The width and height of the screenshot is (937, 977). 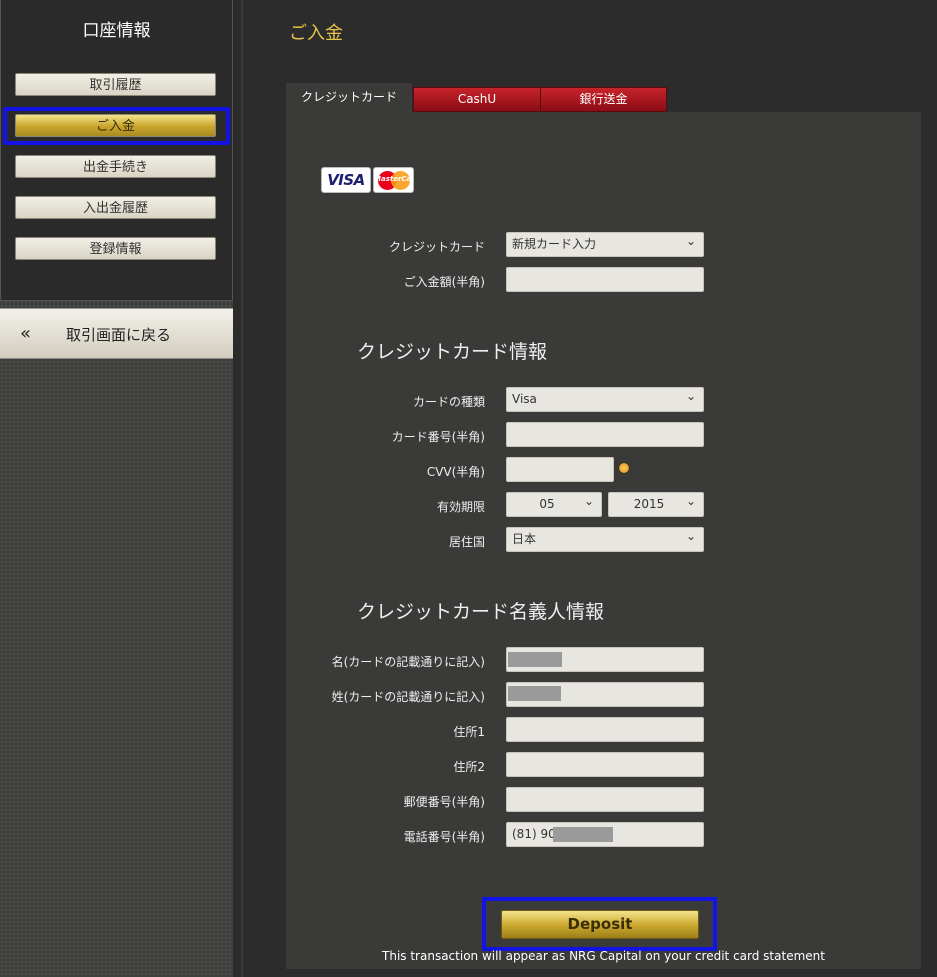 What do you see at coordinates (534, 693) in the screenshot?
I see `redacted-last-name` at bounding box center [534, 693].